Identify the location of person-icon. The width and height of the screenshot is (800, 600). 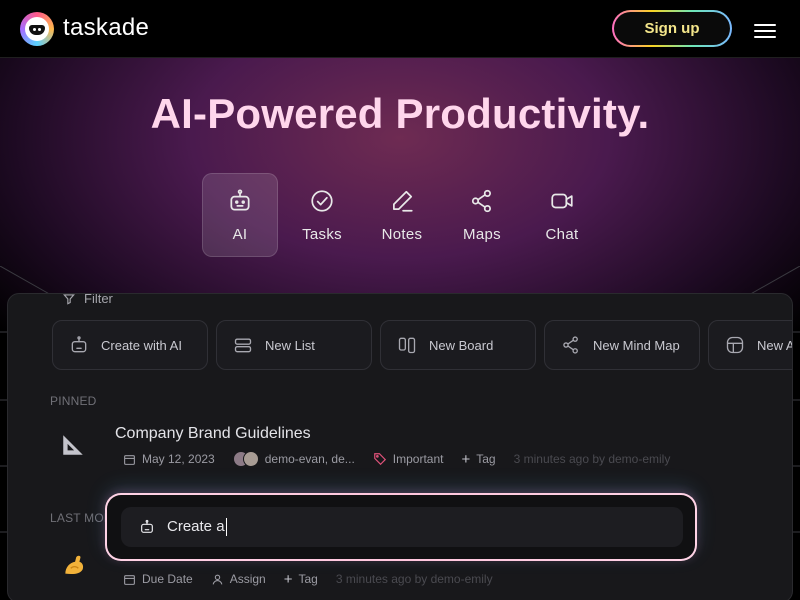
(217, 579).